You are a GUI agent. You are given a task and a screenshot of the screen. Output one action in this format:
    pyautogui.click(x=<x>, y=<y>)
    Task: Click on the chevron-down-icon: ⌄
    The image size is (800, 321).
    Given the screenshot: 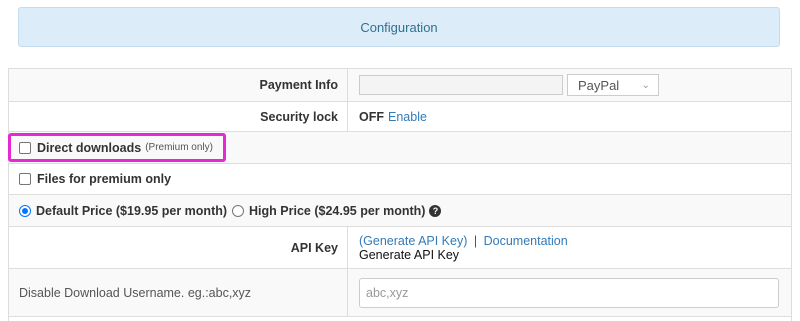 What is the action you would take?
    pyautogui.click(x=645, y=85)
    